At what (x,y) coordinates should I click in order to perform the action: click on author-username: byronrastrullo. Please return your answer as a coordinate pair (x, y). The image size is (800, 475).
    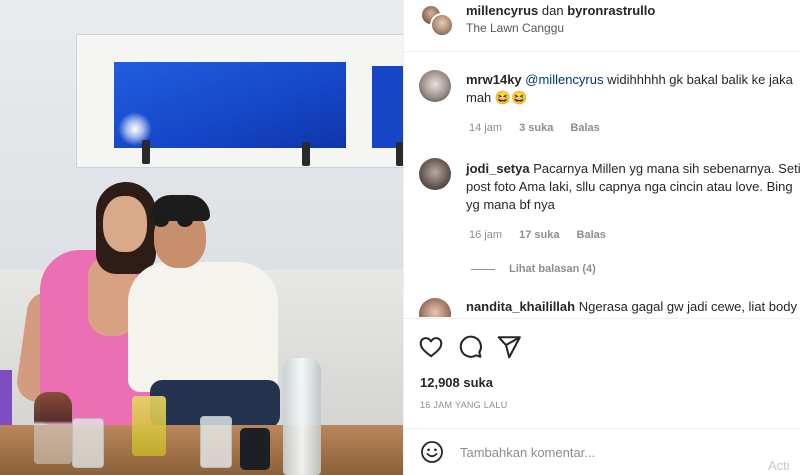
    Looking at the image, I should click on (611, 10).